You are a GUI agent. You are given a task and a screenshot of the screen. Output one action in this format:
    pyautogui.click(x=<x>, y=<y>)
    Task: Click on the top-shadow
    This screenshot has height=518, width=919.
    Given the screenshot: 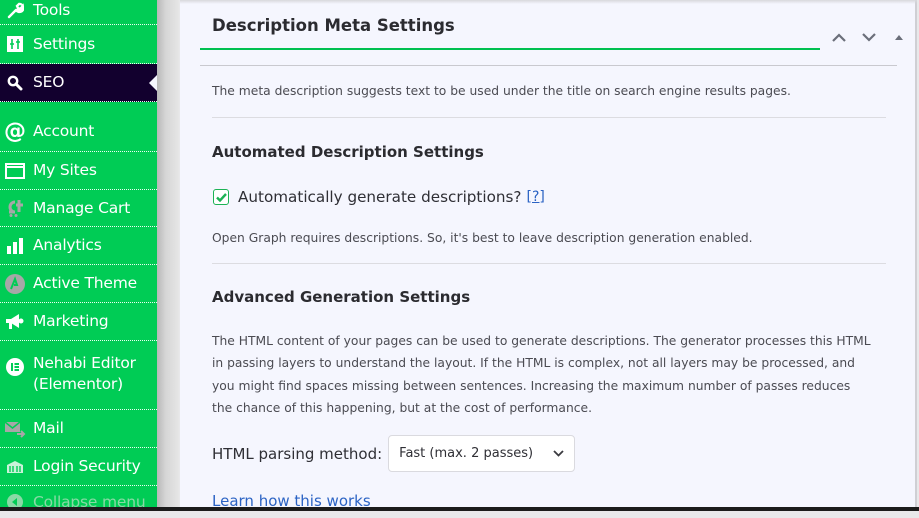 What is the action you would take?
    pyautogui.click(x=548, y=2)
    